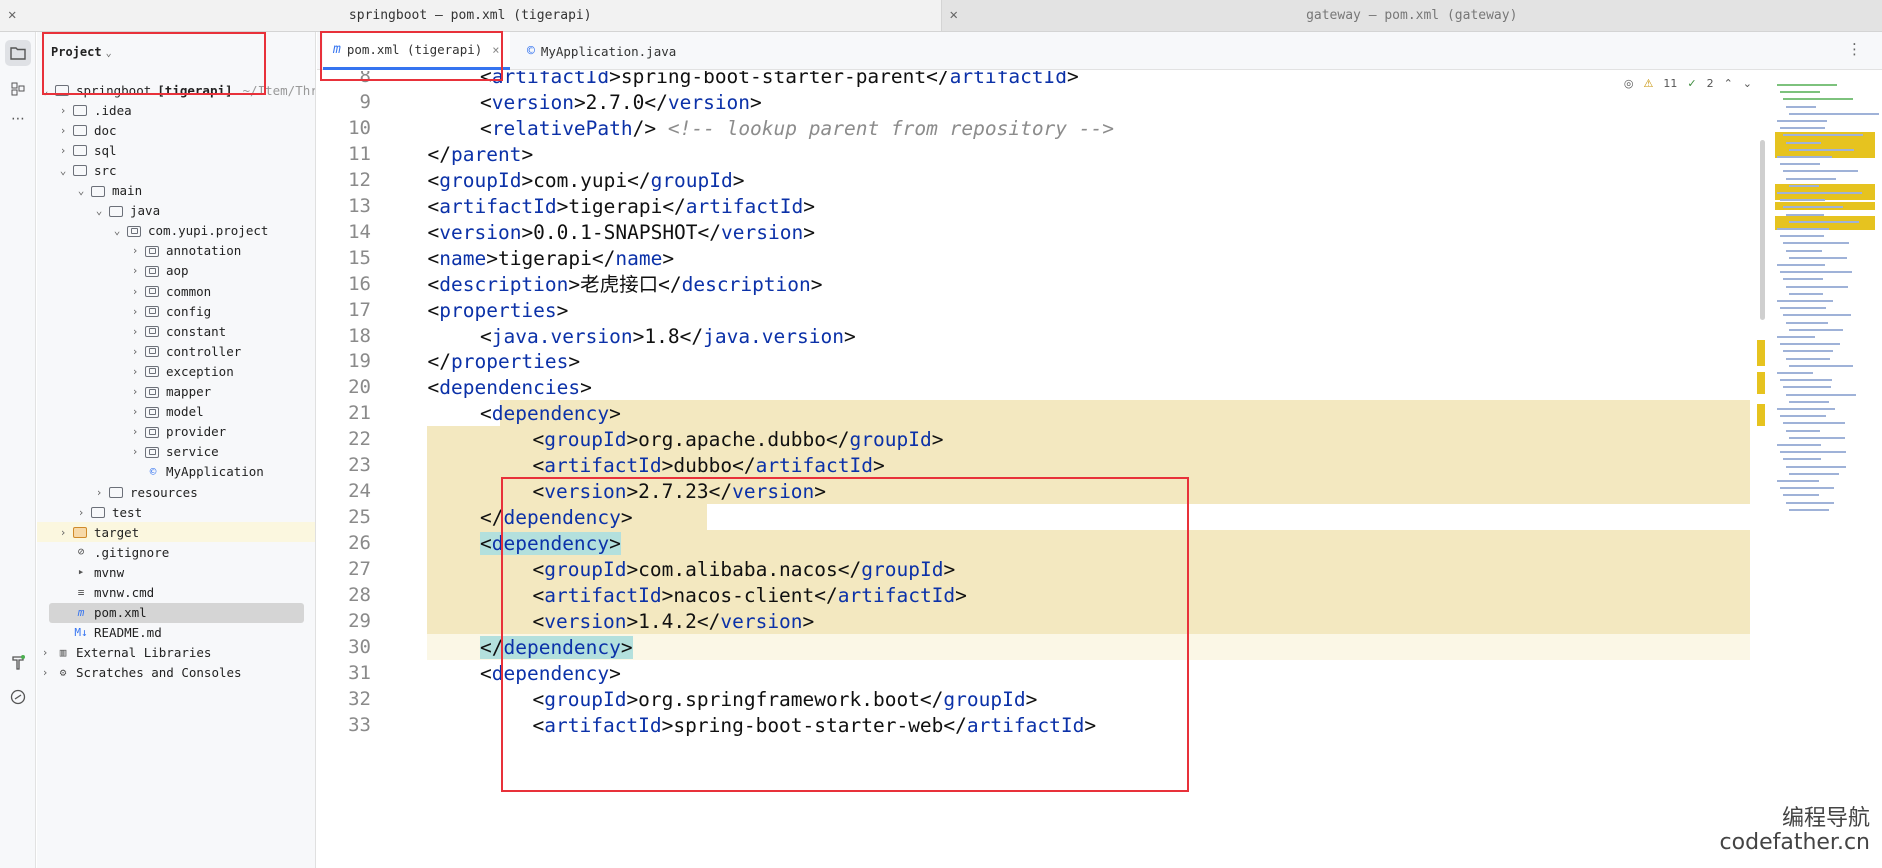 The width and height of the screenshot is (1882, 868). I want to click on class-icon: ©, so click(153, 471).